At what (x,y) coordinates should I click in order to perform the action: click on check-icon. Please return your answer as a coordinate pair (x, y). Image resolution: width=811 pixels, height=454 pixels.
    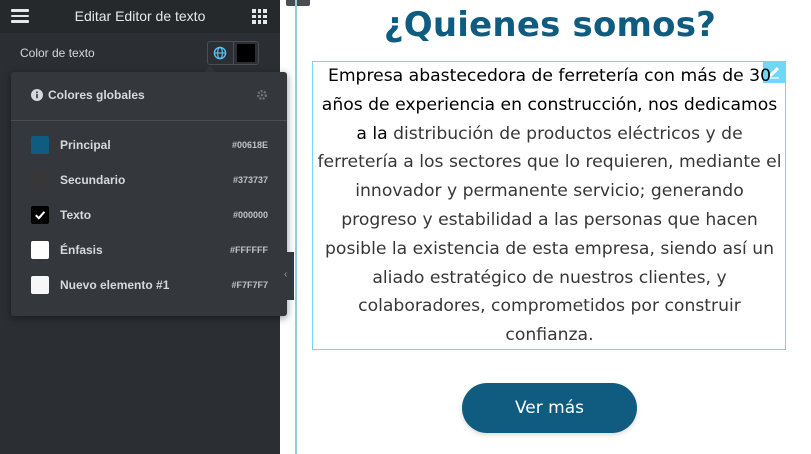
    Looking at the image, I should click on (40, 215).